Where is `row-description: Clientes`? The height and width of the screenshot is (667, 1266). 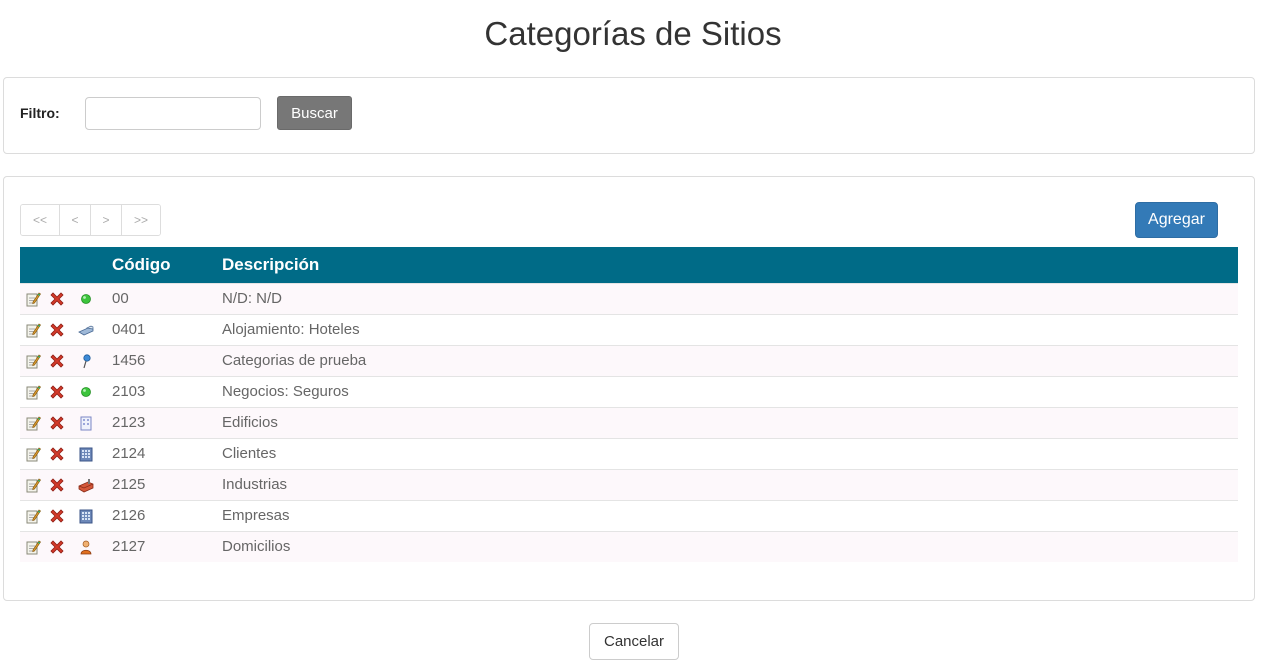
row-description: Clientes is located at coordinates (249, 453).